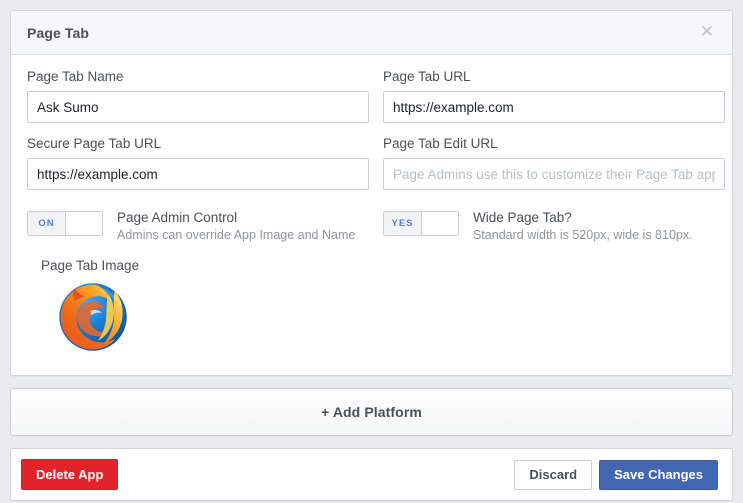 Image resolution: width=743 pixels, height=503 pixels. I want to click on field-page-tab-url: Page Tab URL, so click(554, 96).